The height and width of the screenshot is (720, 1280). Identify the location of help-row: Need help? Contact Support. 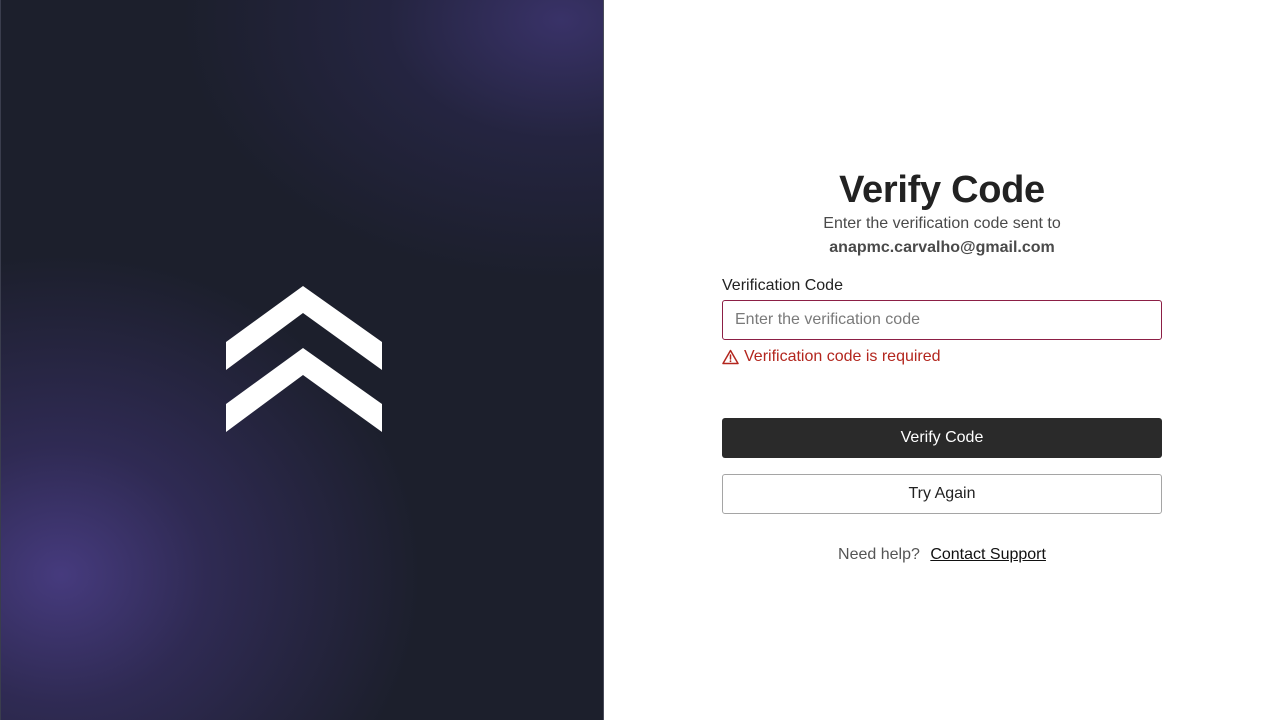
(942, 555).